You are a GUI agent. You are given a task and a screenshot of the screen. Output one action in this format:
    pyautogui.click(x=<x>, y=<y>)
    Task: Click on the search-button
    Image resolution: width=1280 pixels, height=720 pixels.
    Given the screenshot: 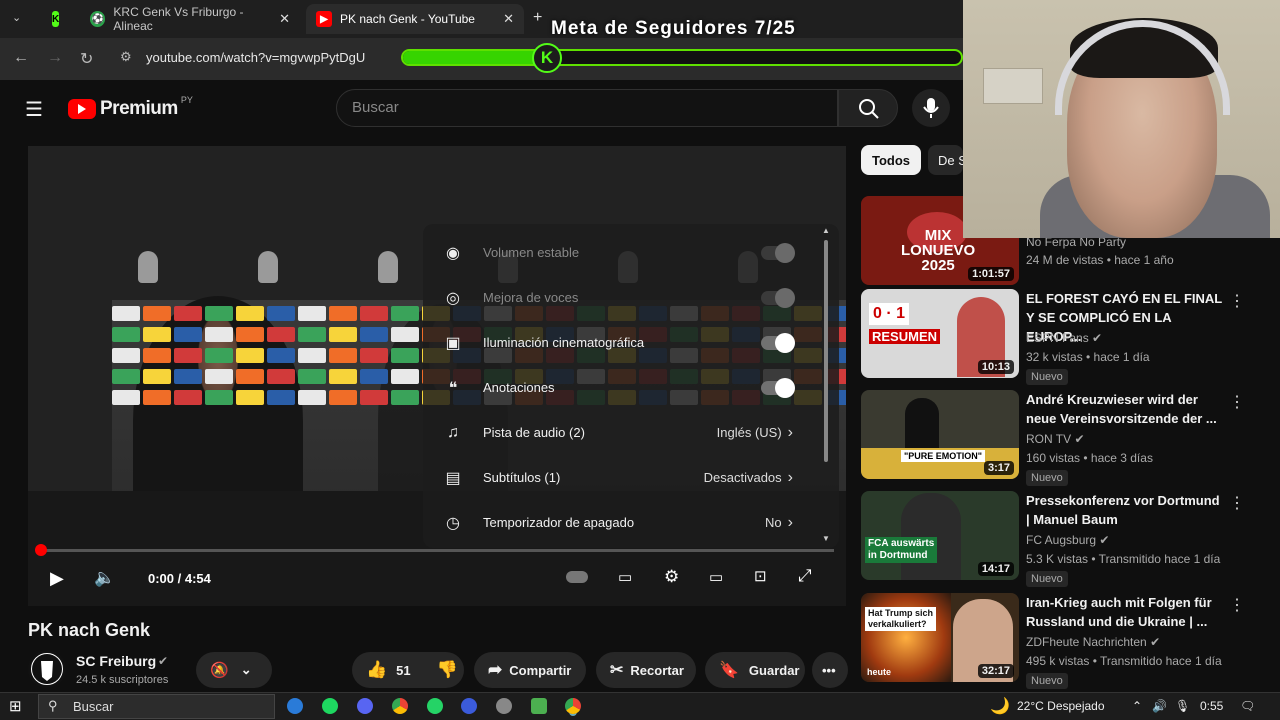 What is the action you would take?
    pyautogui.click(x=868, y=108)
    